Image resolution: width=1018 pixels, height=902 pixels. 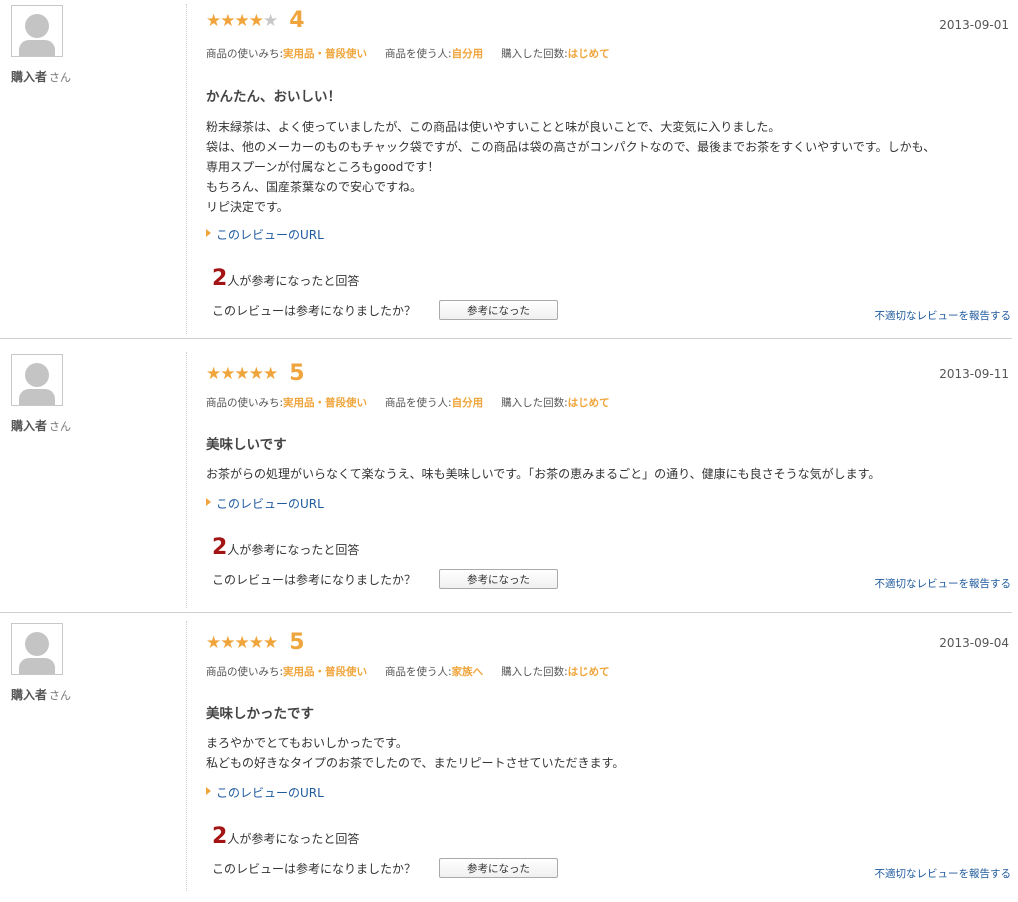 What do you see at coordinates (260, 714) in the screenshot?
I see `review-title: 美味しかったです` at bounding box center [260, 714].